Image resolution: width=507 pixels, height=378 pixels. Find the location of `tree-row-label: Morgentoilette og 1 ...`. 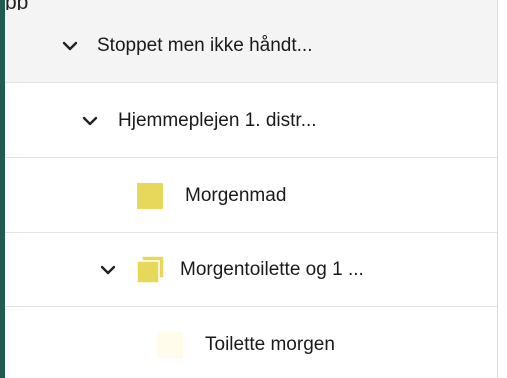

tree-row-label: Morgentoilette og 1 ... is located at coordinates (272, 269).